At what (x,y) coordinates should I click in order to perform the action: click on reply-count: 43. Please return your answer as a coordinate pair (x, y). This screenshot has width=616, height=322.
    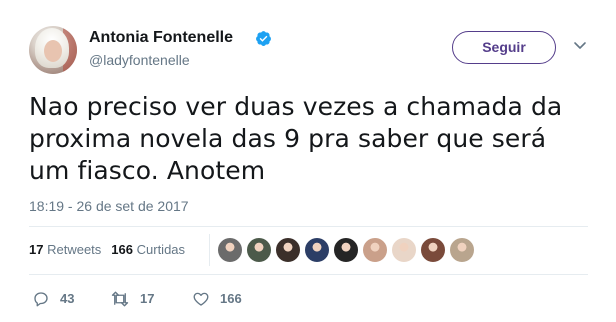
    Looking at the image, I should click on (67, 298).